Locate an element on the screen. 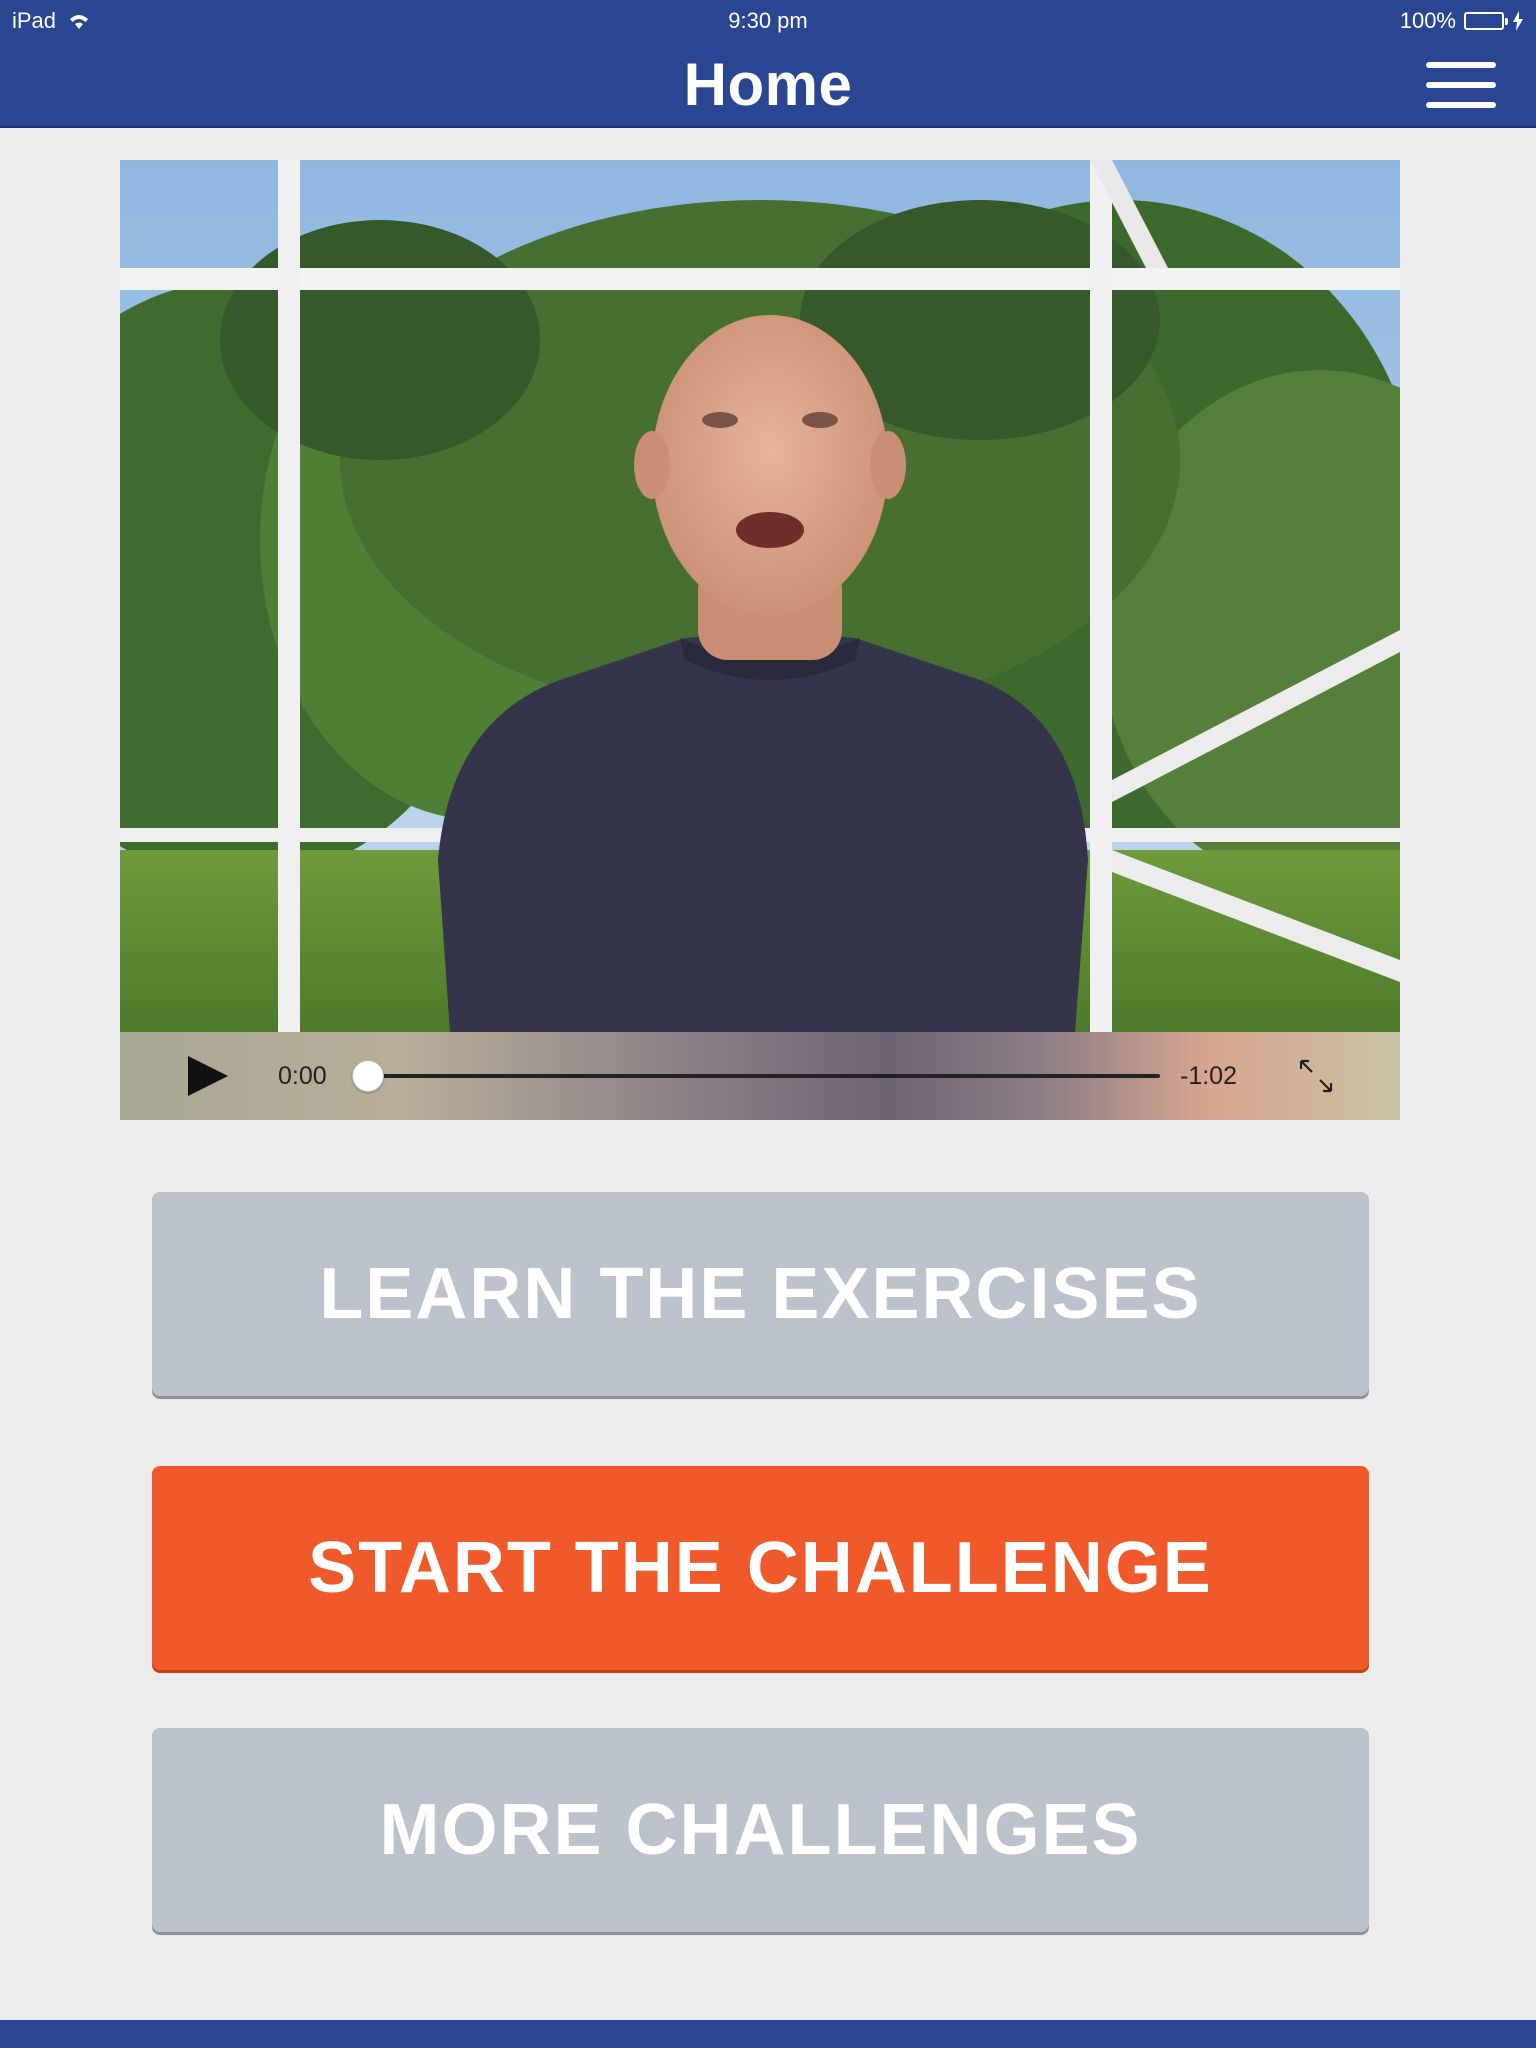 The image size is (1536, 2048). battery-percent: 100% is located at coordinates (1427, 20).